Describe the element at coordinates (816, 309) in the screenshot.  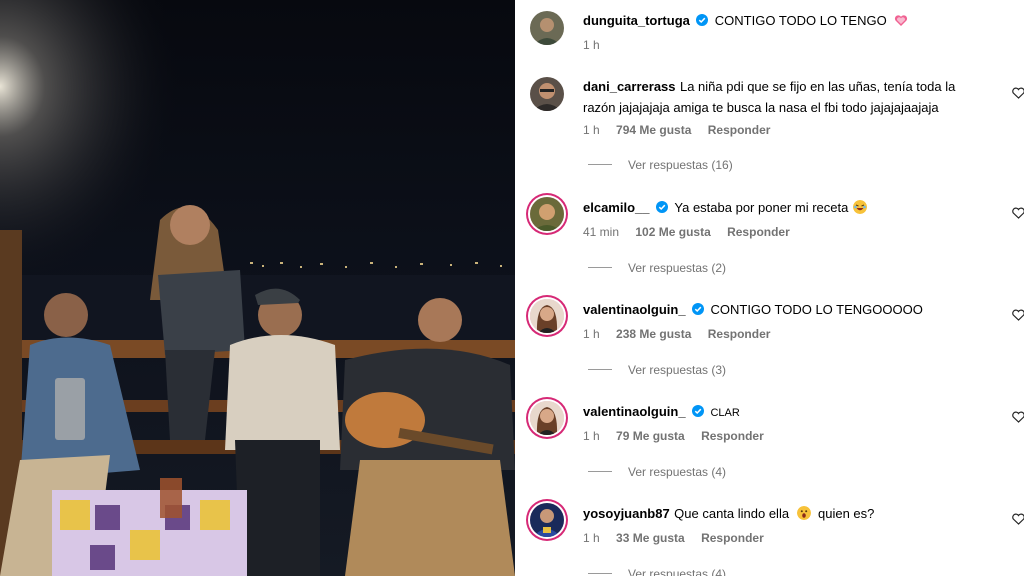
I see `comment-text: CONTIGO TODO LO TENGOOOOO` at that location.